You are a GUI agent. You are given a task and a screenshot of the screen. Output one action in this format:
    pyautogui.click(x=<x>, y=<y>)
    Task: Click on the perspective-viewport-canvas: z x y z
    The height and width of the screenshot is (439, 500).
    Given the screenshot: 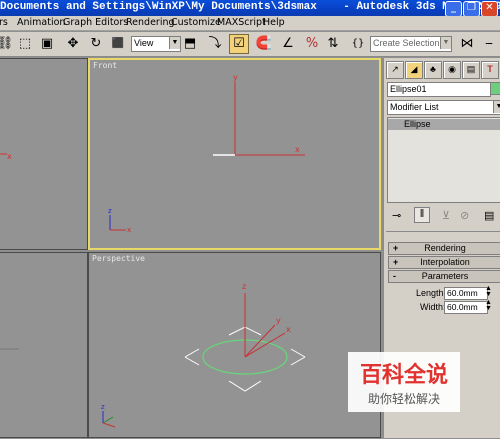 What is the action you would take?
    pyautogui.click(x=203, y=355)
    